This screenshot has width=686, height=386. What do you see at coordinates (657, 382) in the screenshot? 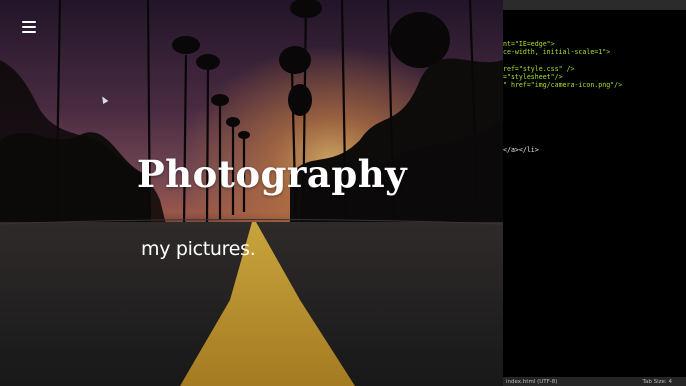
I see `status-tab-size: Tab Size: 4` at bounding box center [657, 382].